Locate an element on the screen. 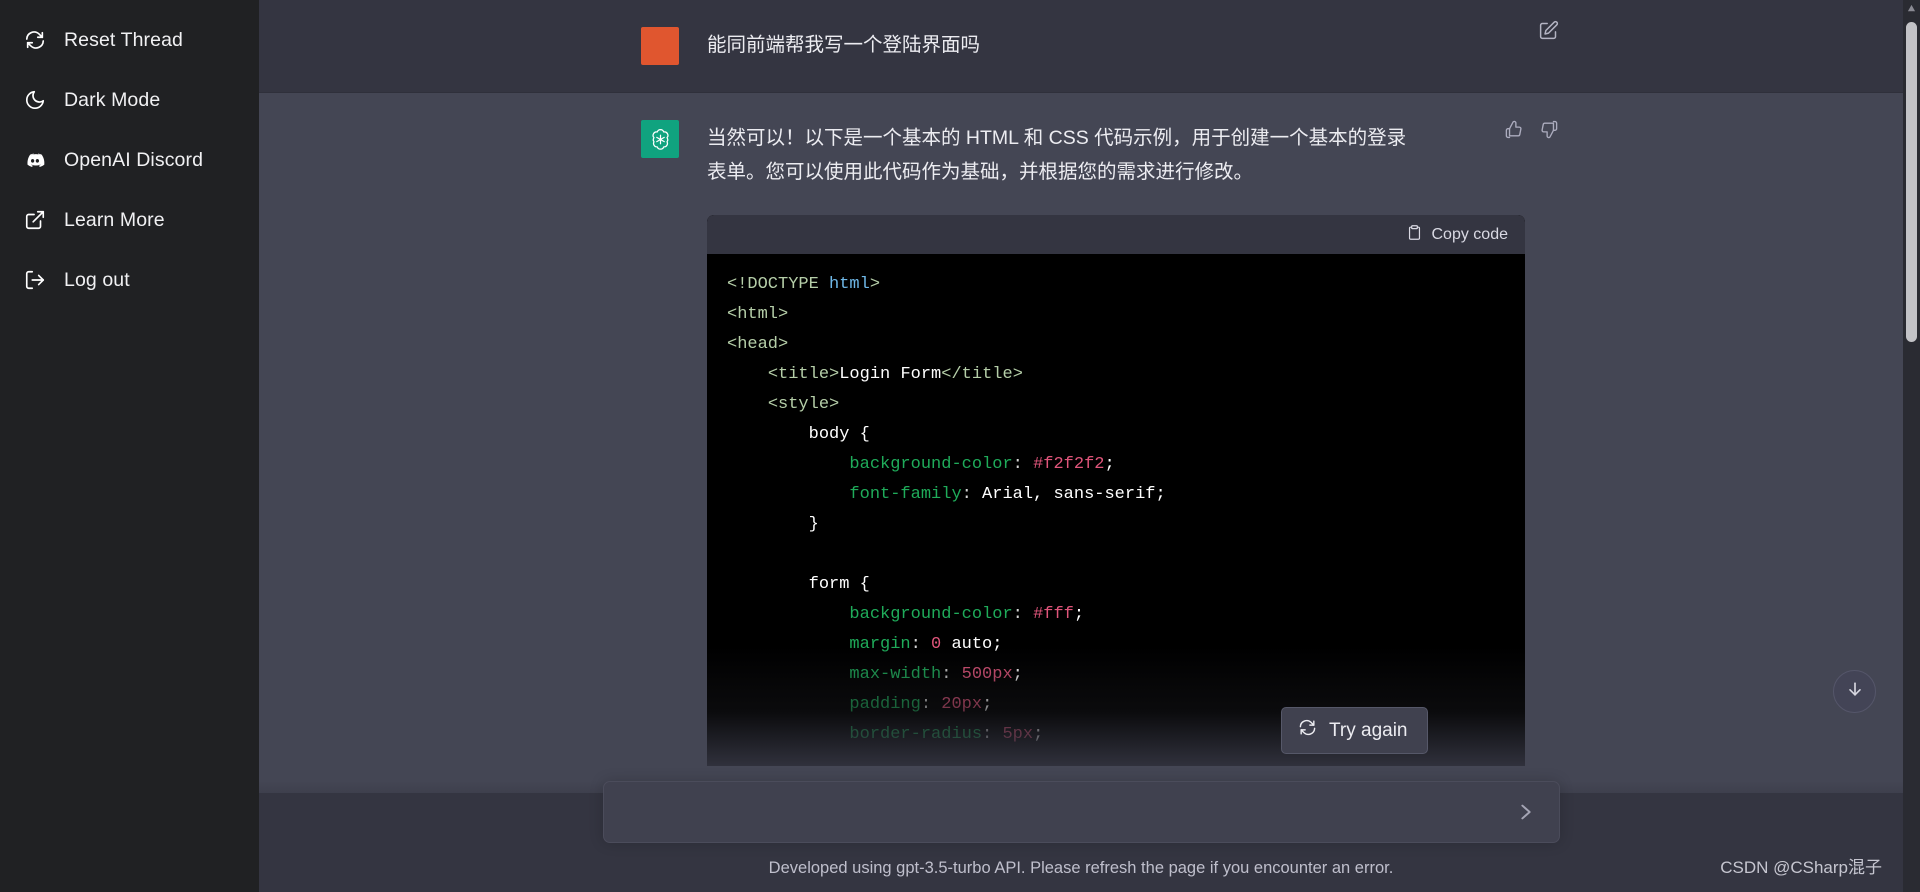 The height and width of the screenshot is (892, 1920). discord-icon is located at coordinates (35, 160).